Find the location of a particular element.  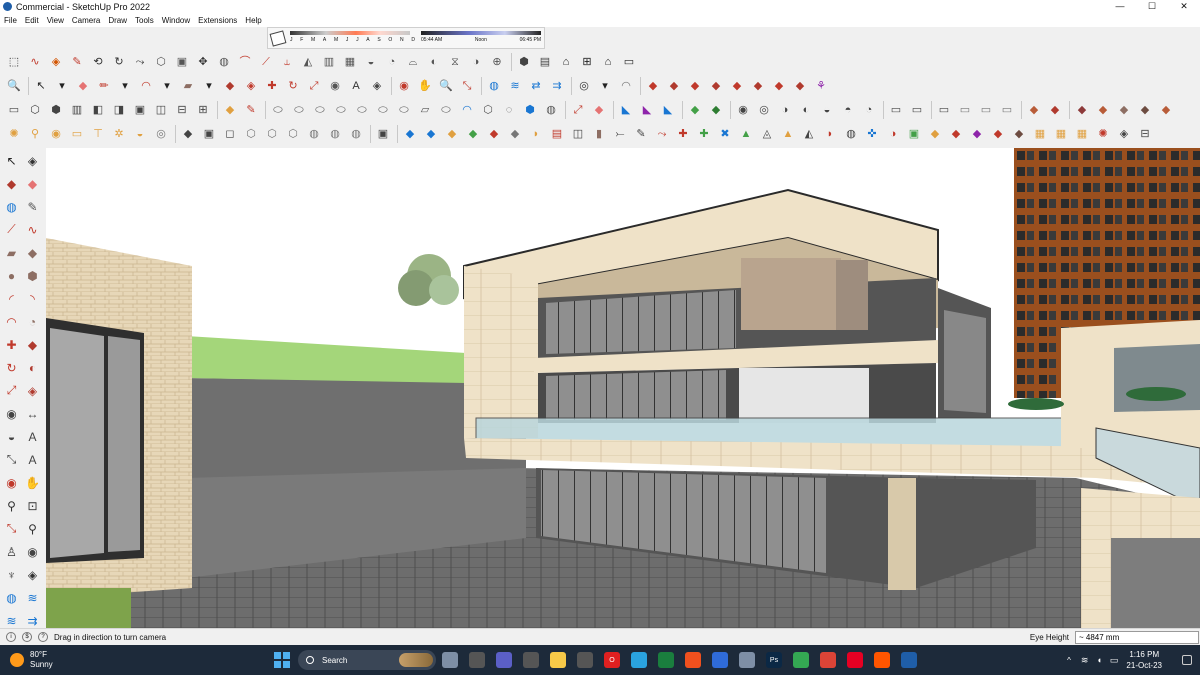

rotate-icon: ↻ is located at coordinates (119, 62).